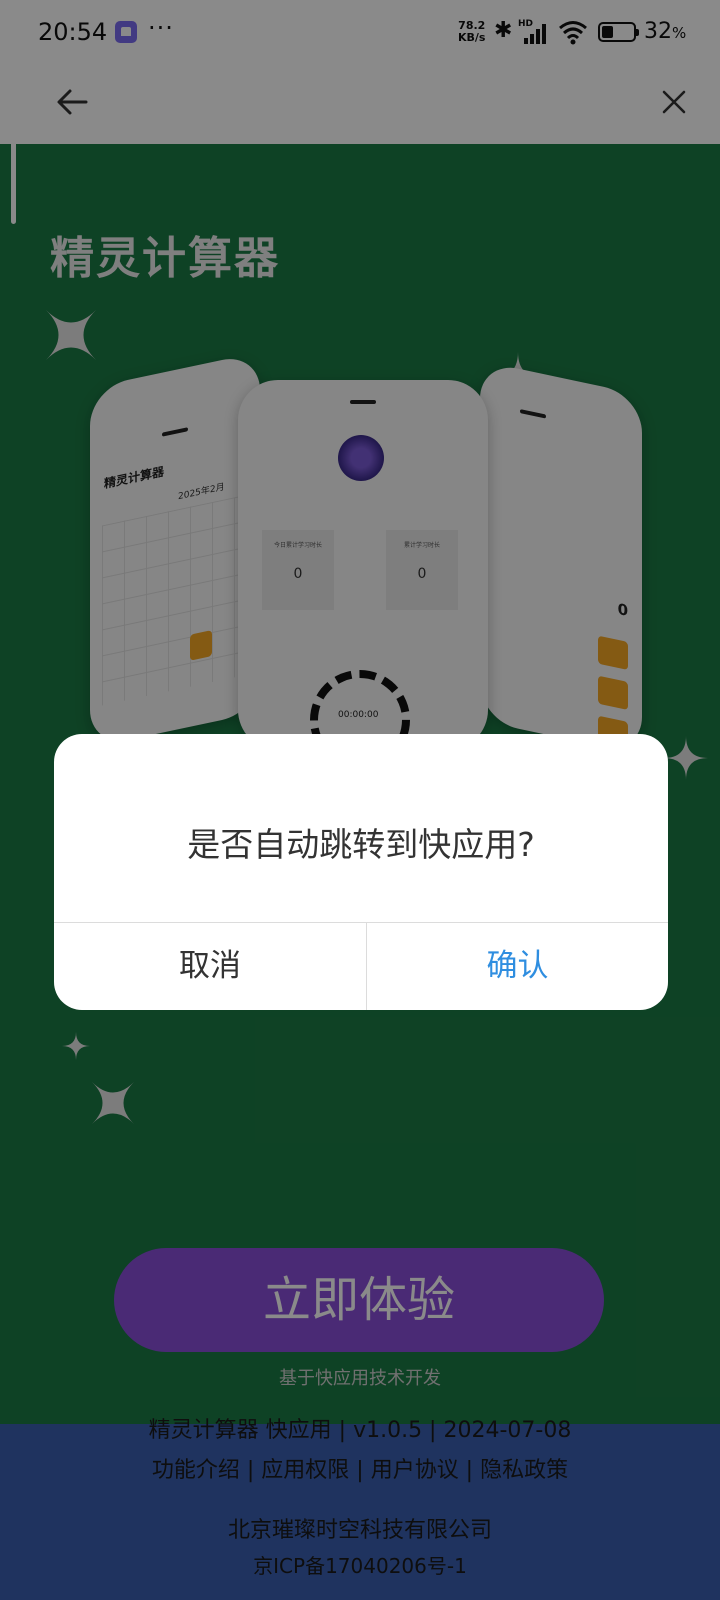 The width and height of the screenshot is (720, 1600). What do you see at coordinates (517, 966) in the screenshot?
I see `confirm-button: 确认` at bounding box center [517, 966].